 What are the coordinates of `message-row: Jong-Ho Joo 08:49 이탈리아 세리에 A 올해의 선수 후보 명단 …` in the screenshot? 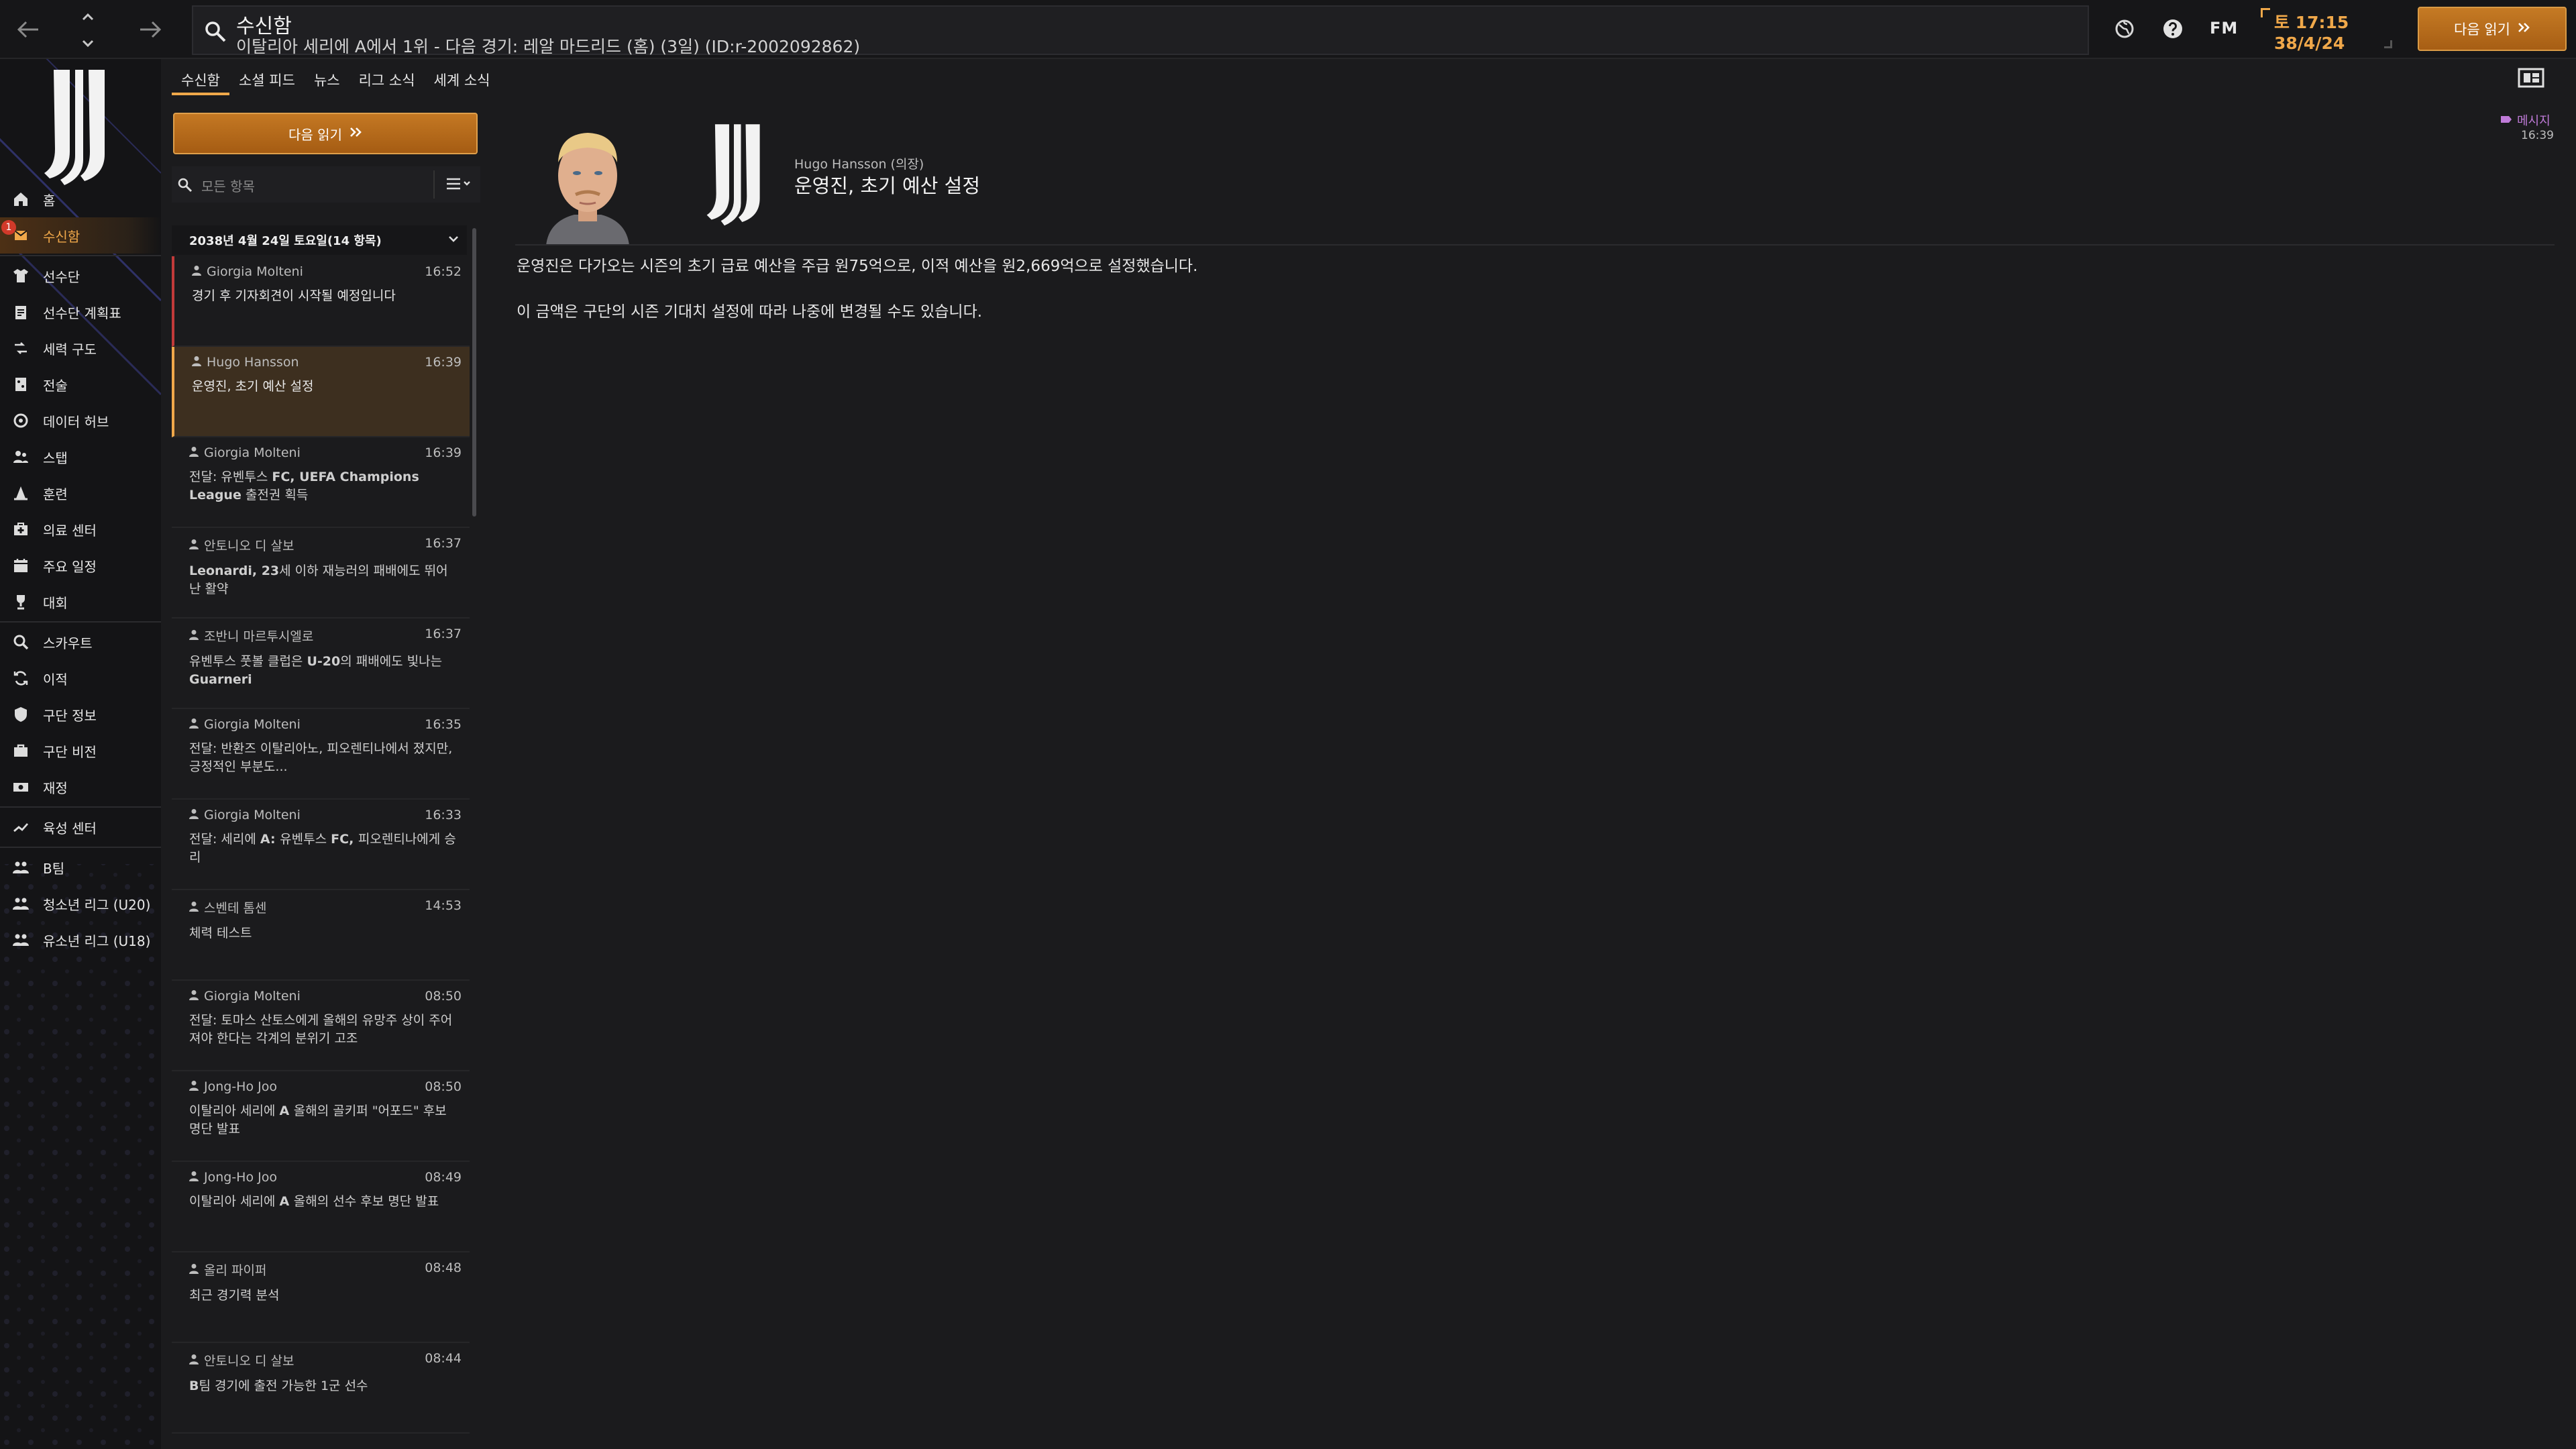 It's located at (321, 1207).